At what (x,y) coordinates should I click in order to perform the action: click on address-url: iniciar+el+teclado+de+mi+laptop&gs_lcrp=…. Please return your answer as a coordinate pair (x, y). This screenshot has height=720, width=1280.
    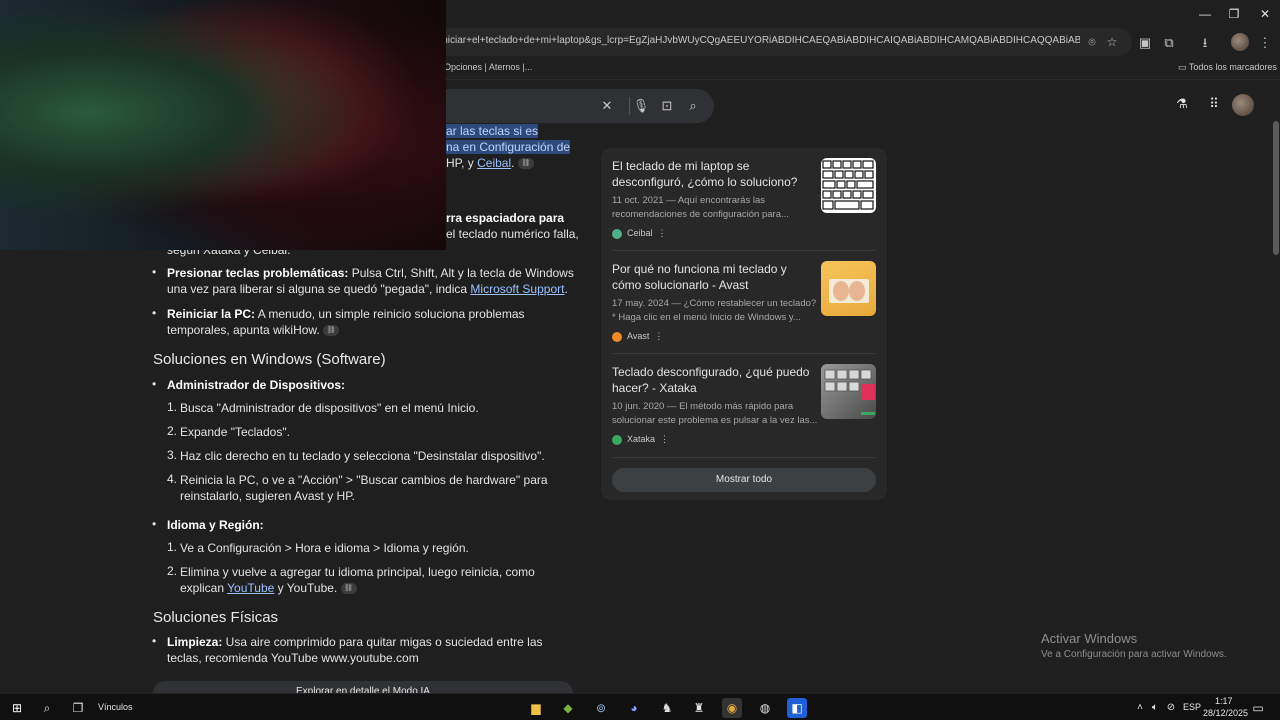
    Looking at the image, I should click on (760, 40).